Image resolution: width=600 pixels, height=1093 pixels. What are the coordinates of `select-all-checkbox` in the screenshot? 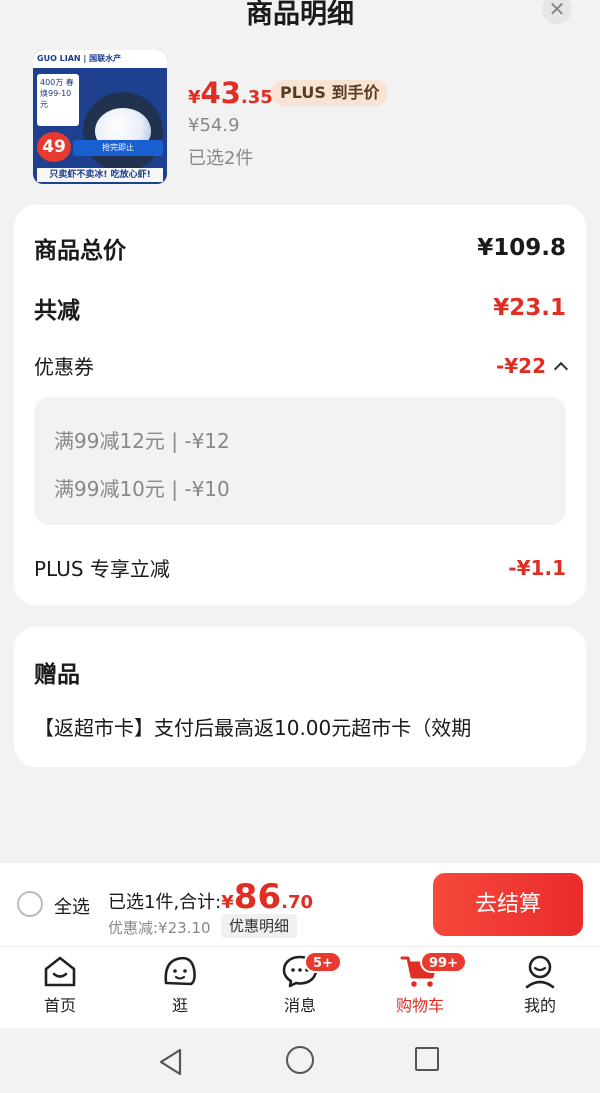 It's located at (30, 904).